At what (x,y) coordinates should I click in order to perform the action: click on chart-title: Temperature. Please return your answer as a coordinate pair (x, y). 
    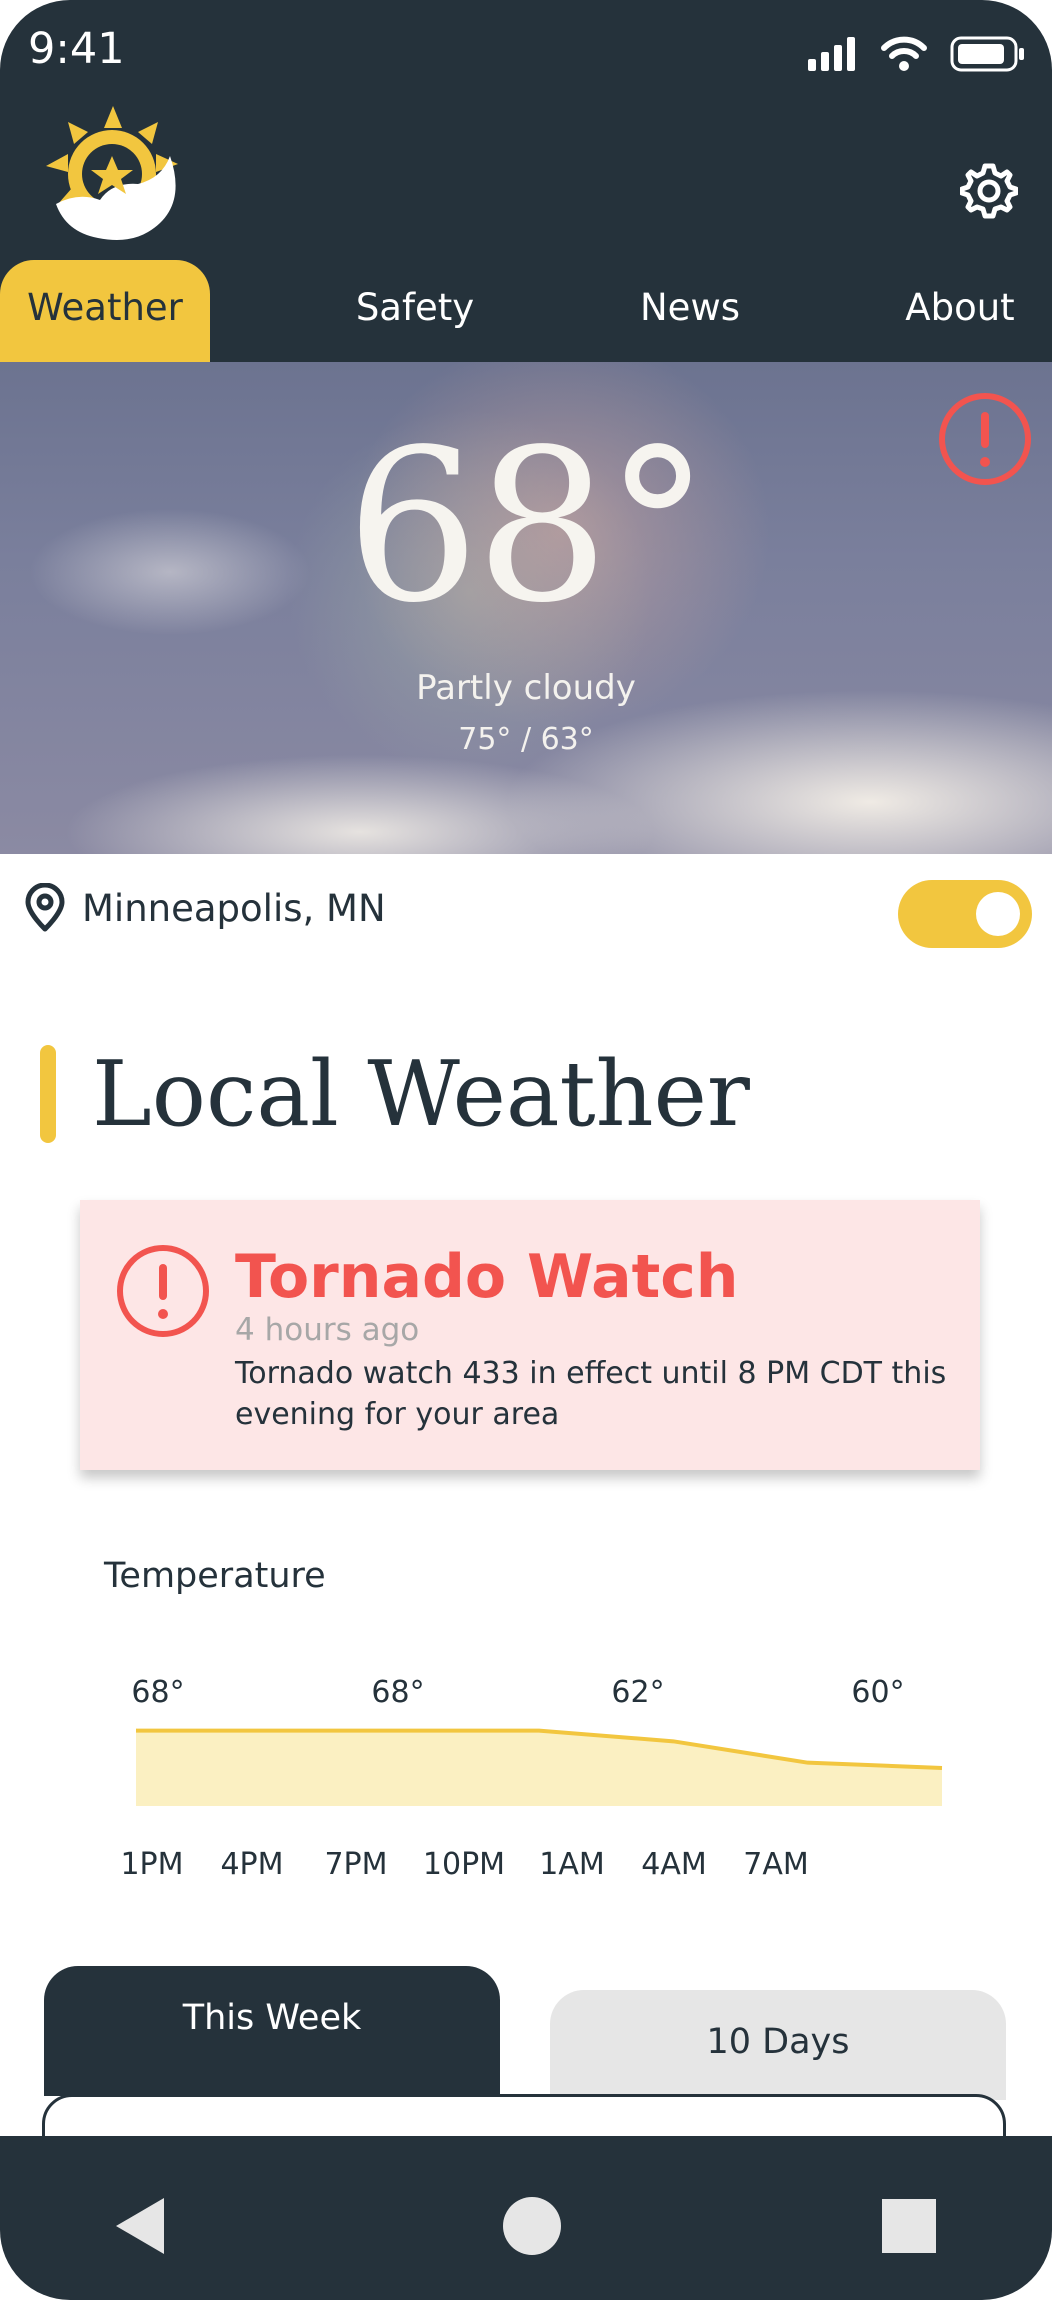
    Looking at the image, I should click on (215, 1576).